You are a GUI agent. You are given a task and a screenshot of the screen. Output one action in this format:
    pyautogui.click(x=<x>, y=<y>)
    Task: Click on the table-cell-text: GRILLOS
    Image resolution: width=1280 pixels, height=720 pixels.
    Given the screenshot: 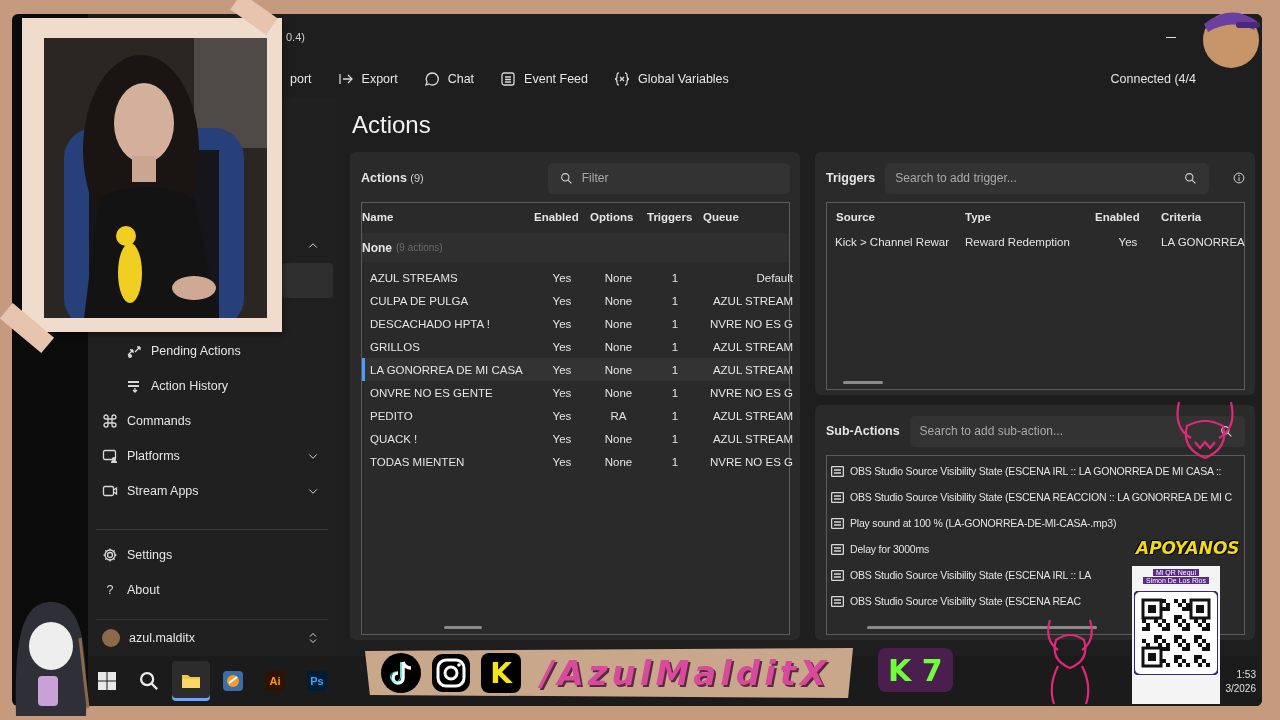 What is the action you would take?
    pyautogui.click(x=395, y=346)
    